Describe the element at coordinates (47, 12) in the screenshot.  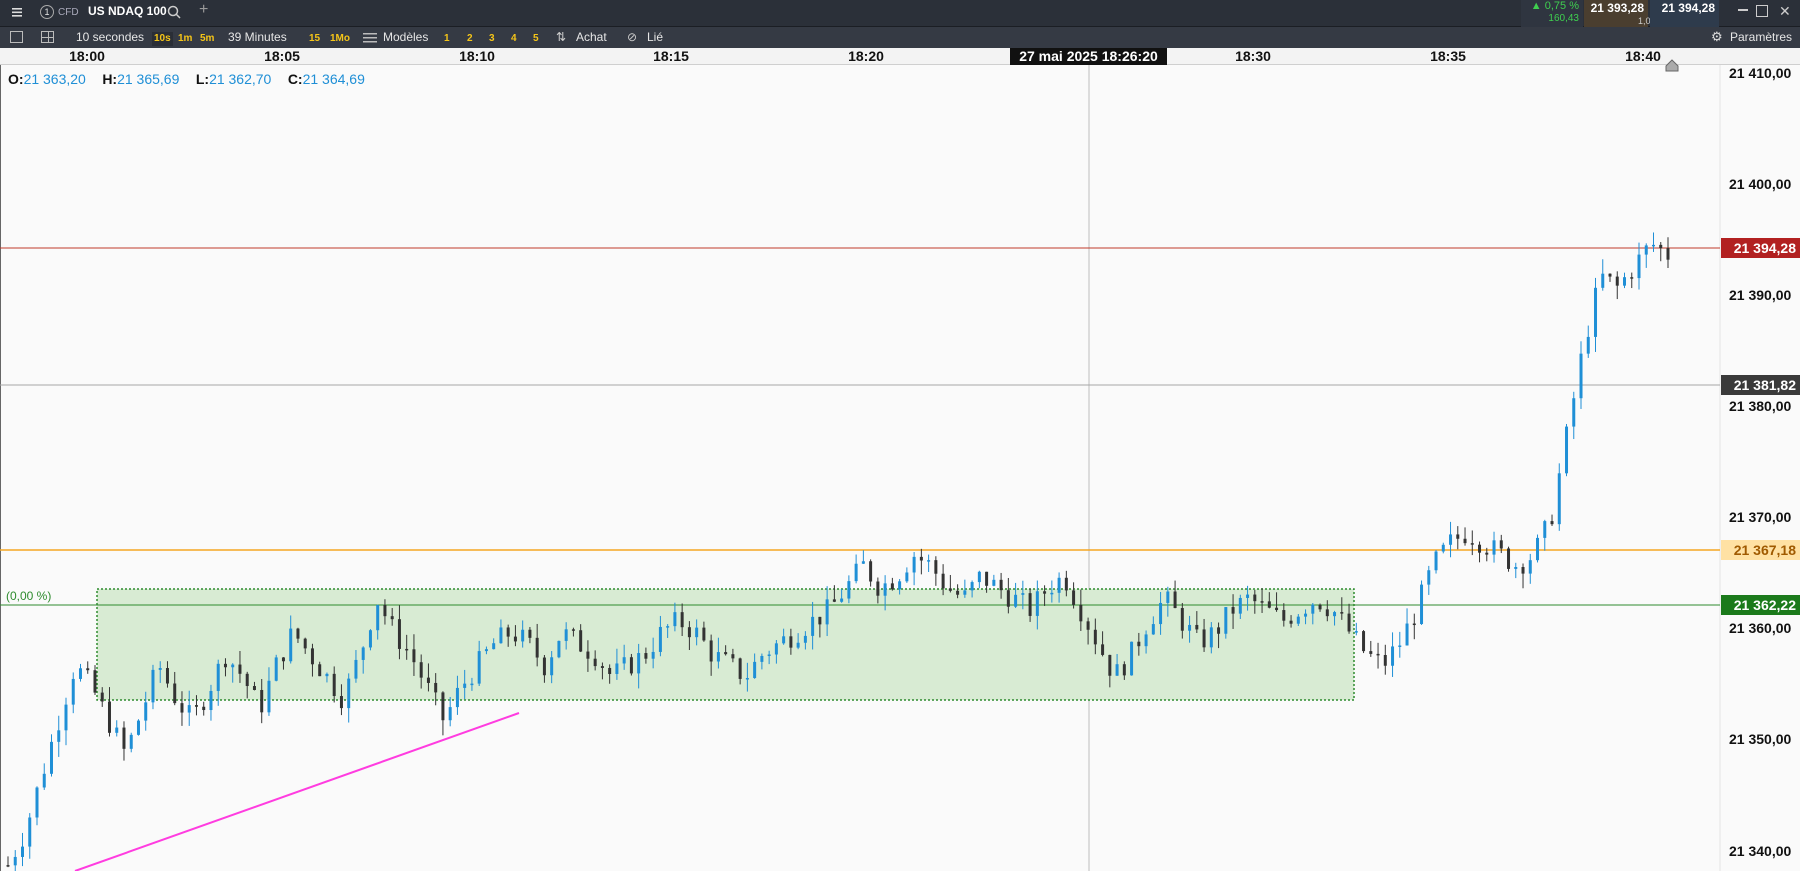
I see `info-badge: 1` at that location.